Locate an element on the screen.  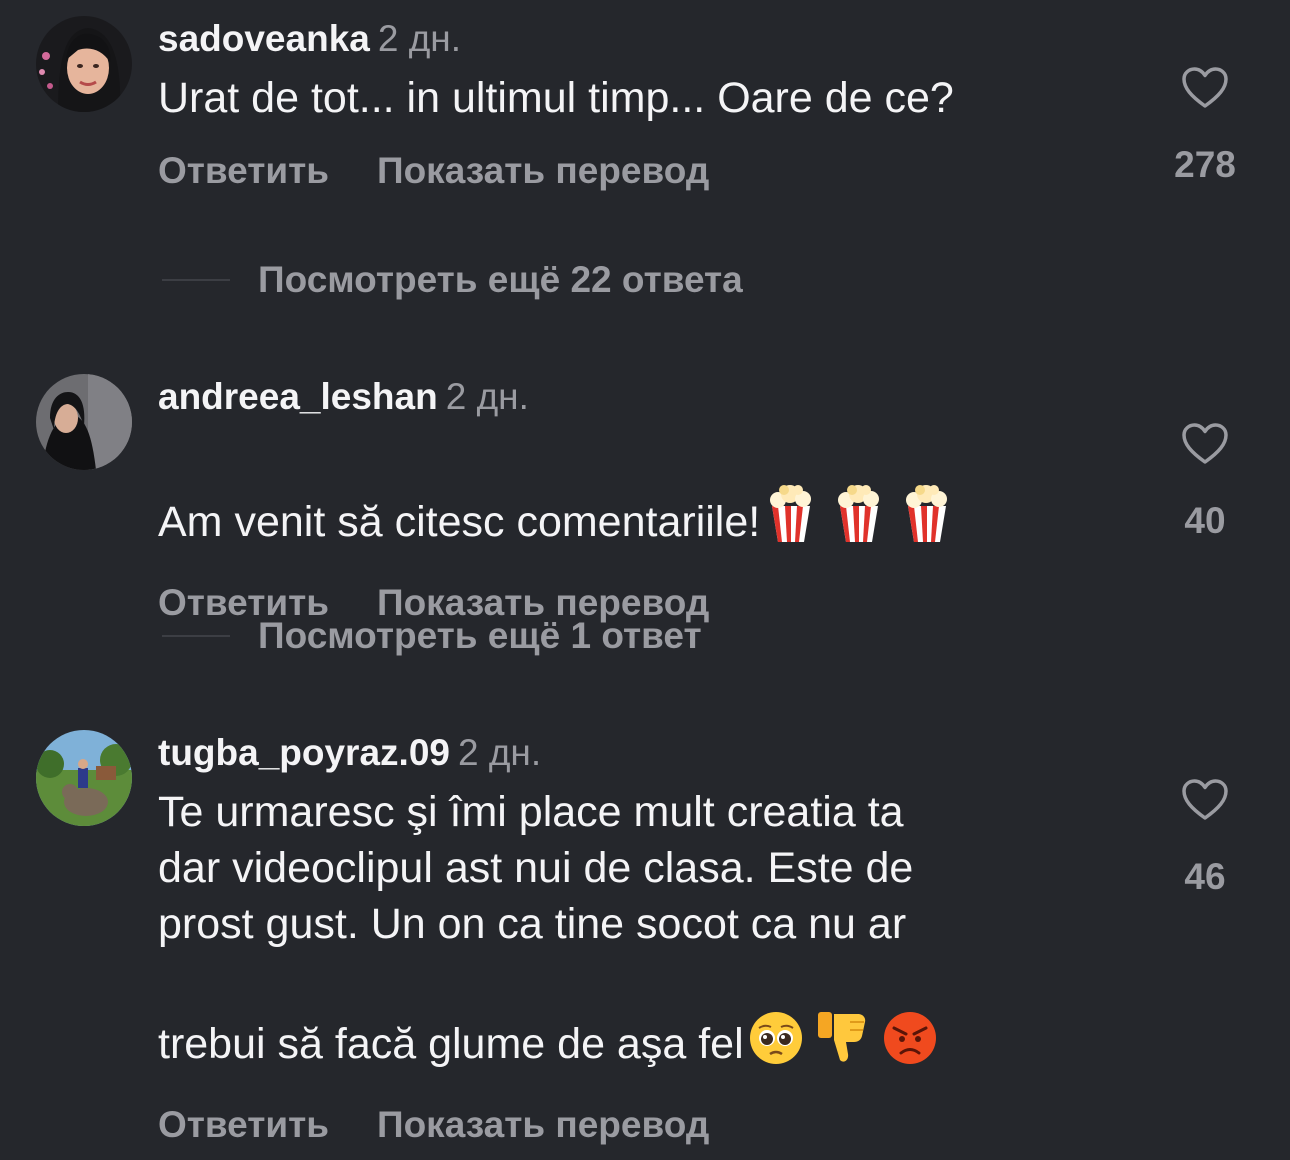
view-more-replies: Посмотреть ещё 22 ответа is located at coordinates (452, 280).